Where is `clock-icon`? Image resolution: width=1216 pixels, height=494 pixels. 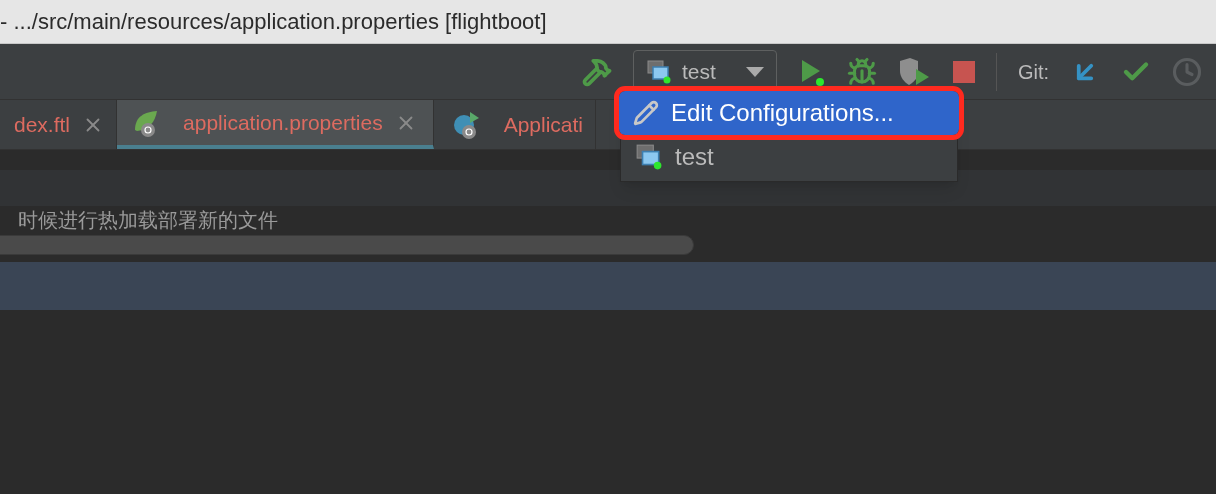
clock-icon is located at coordinates (1187, 71).